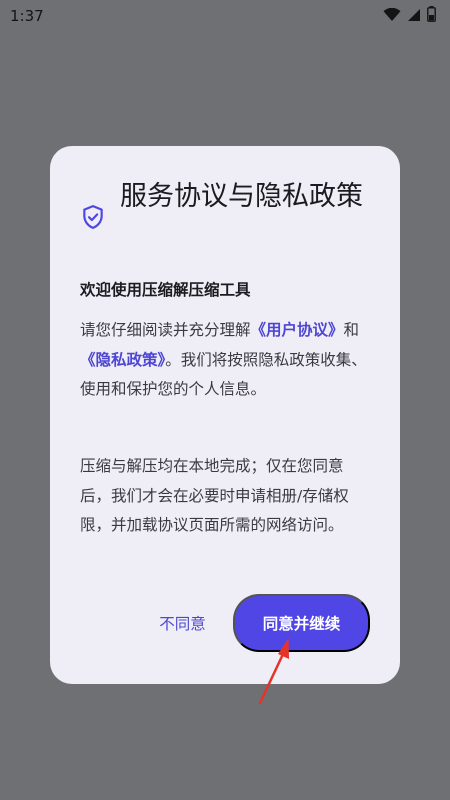 The width and height of the screenshot is (450, 800). What do you see at coordinates (27, 16) in the screenshot?
I see `status-time: 1:37` at bounding box center [27, 16].